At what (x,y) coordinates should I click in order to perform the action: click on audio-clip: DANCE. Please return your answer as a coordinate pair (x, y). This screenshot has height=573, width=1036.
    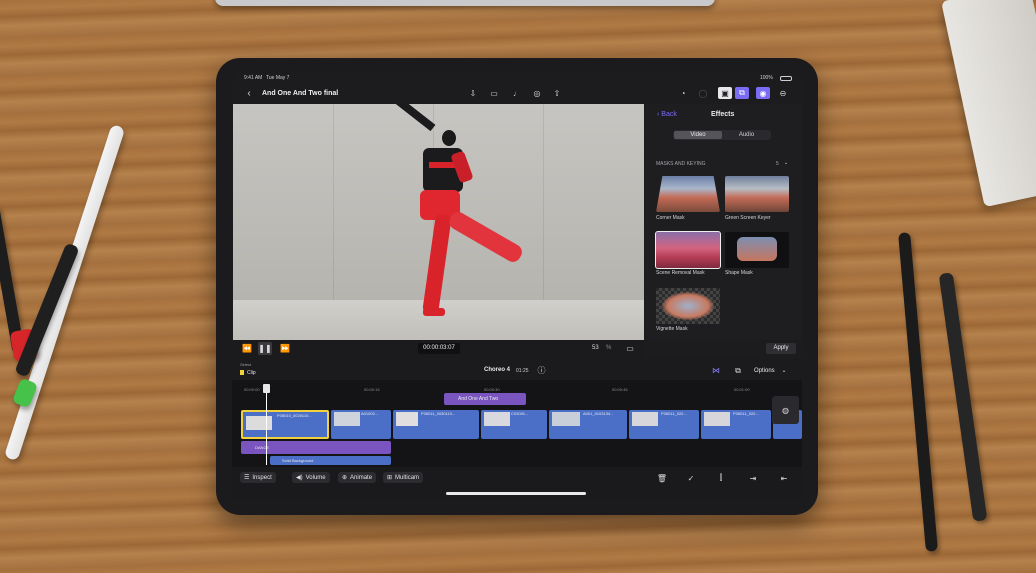
    Looking at the image, I should click on (316, 447).